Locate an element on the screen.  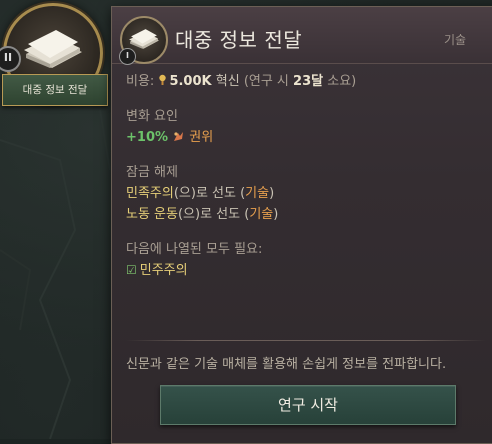
tech-description: 신문과 같은 기술 매체를 활용해 손쉽게 정보를 전파합니다. is located at coordinates (286, 364).